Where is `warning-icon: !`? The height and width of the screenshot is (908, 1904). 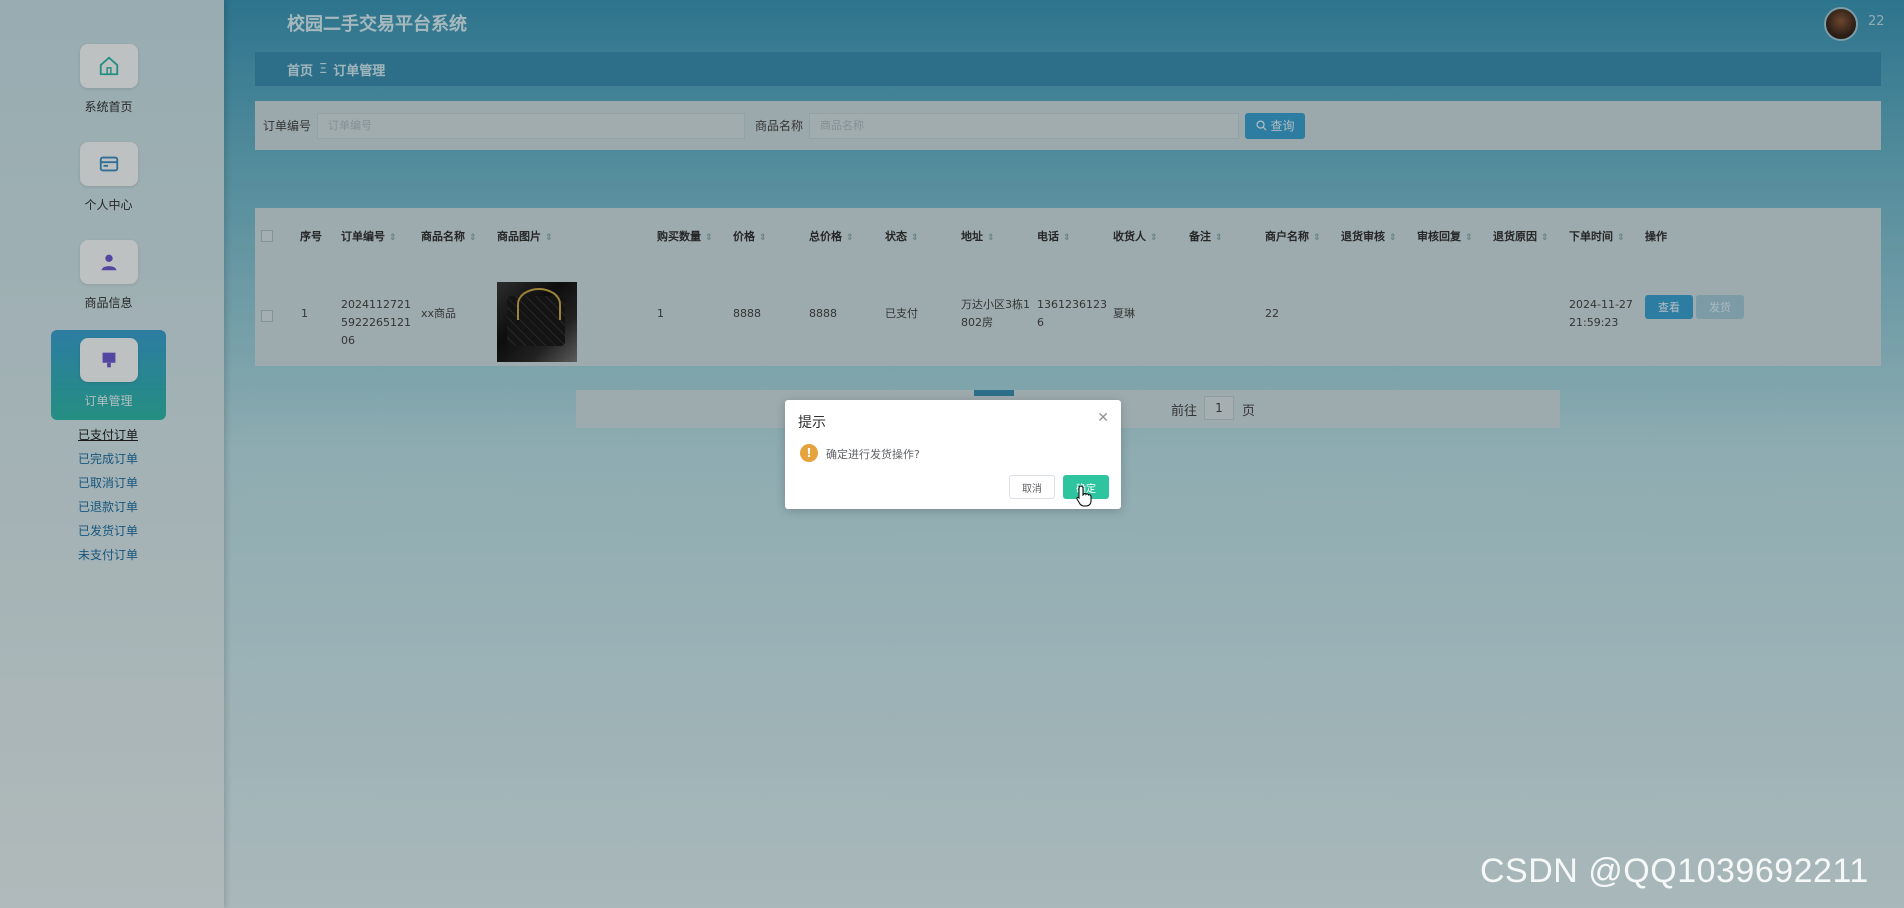
warning-icon: ! is located at coordinates (809, 453).